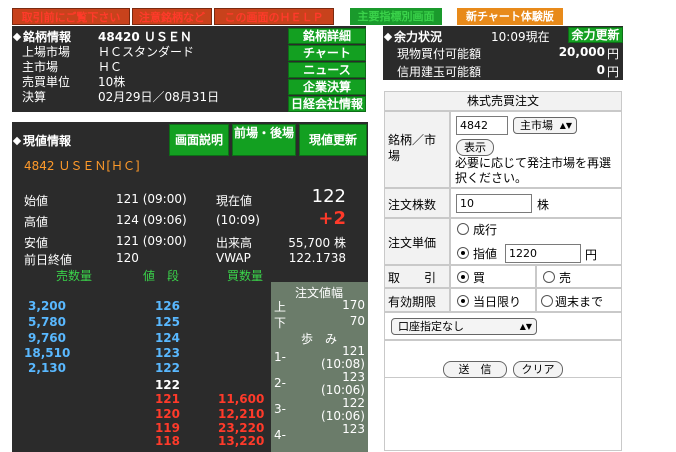  I want to click on account-select-value: 口座指定なし, so click(431, 326).